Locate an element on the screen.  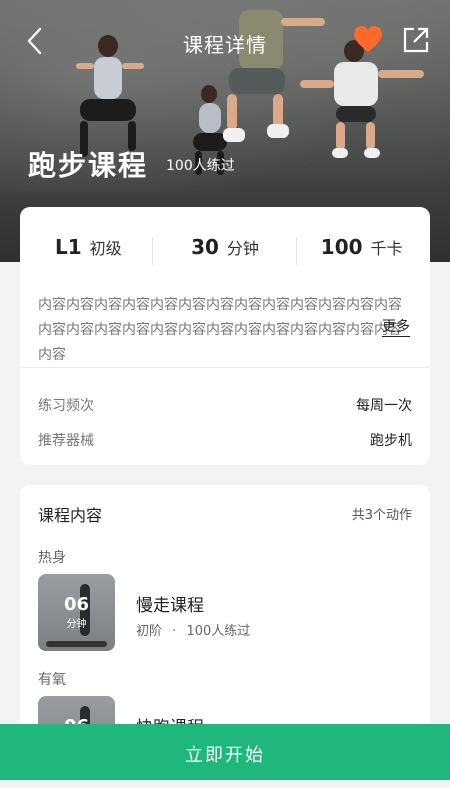
trained-count: 100人练过 is located at coordinates (200, 166).